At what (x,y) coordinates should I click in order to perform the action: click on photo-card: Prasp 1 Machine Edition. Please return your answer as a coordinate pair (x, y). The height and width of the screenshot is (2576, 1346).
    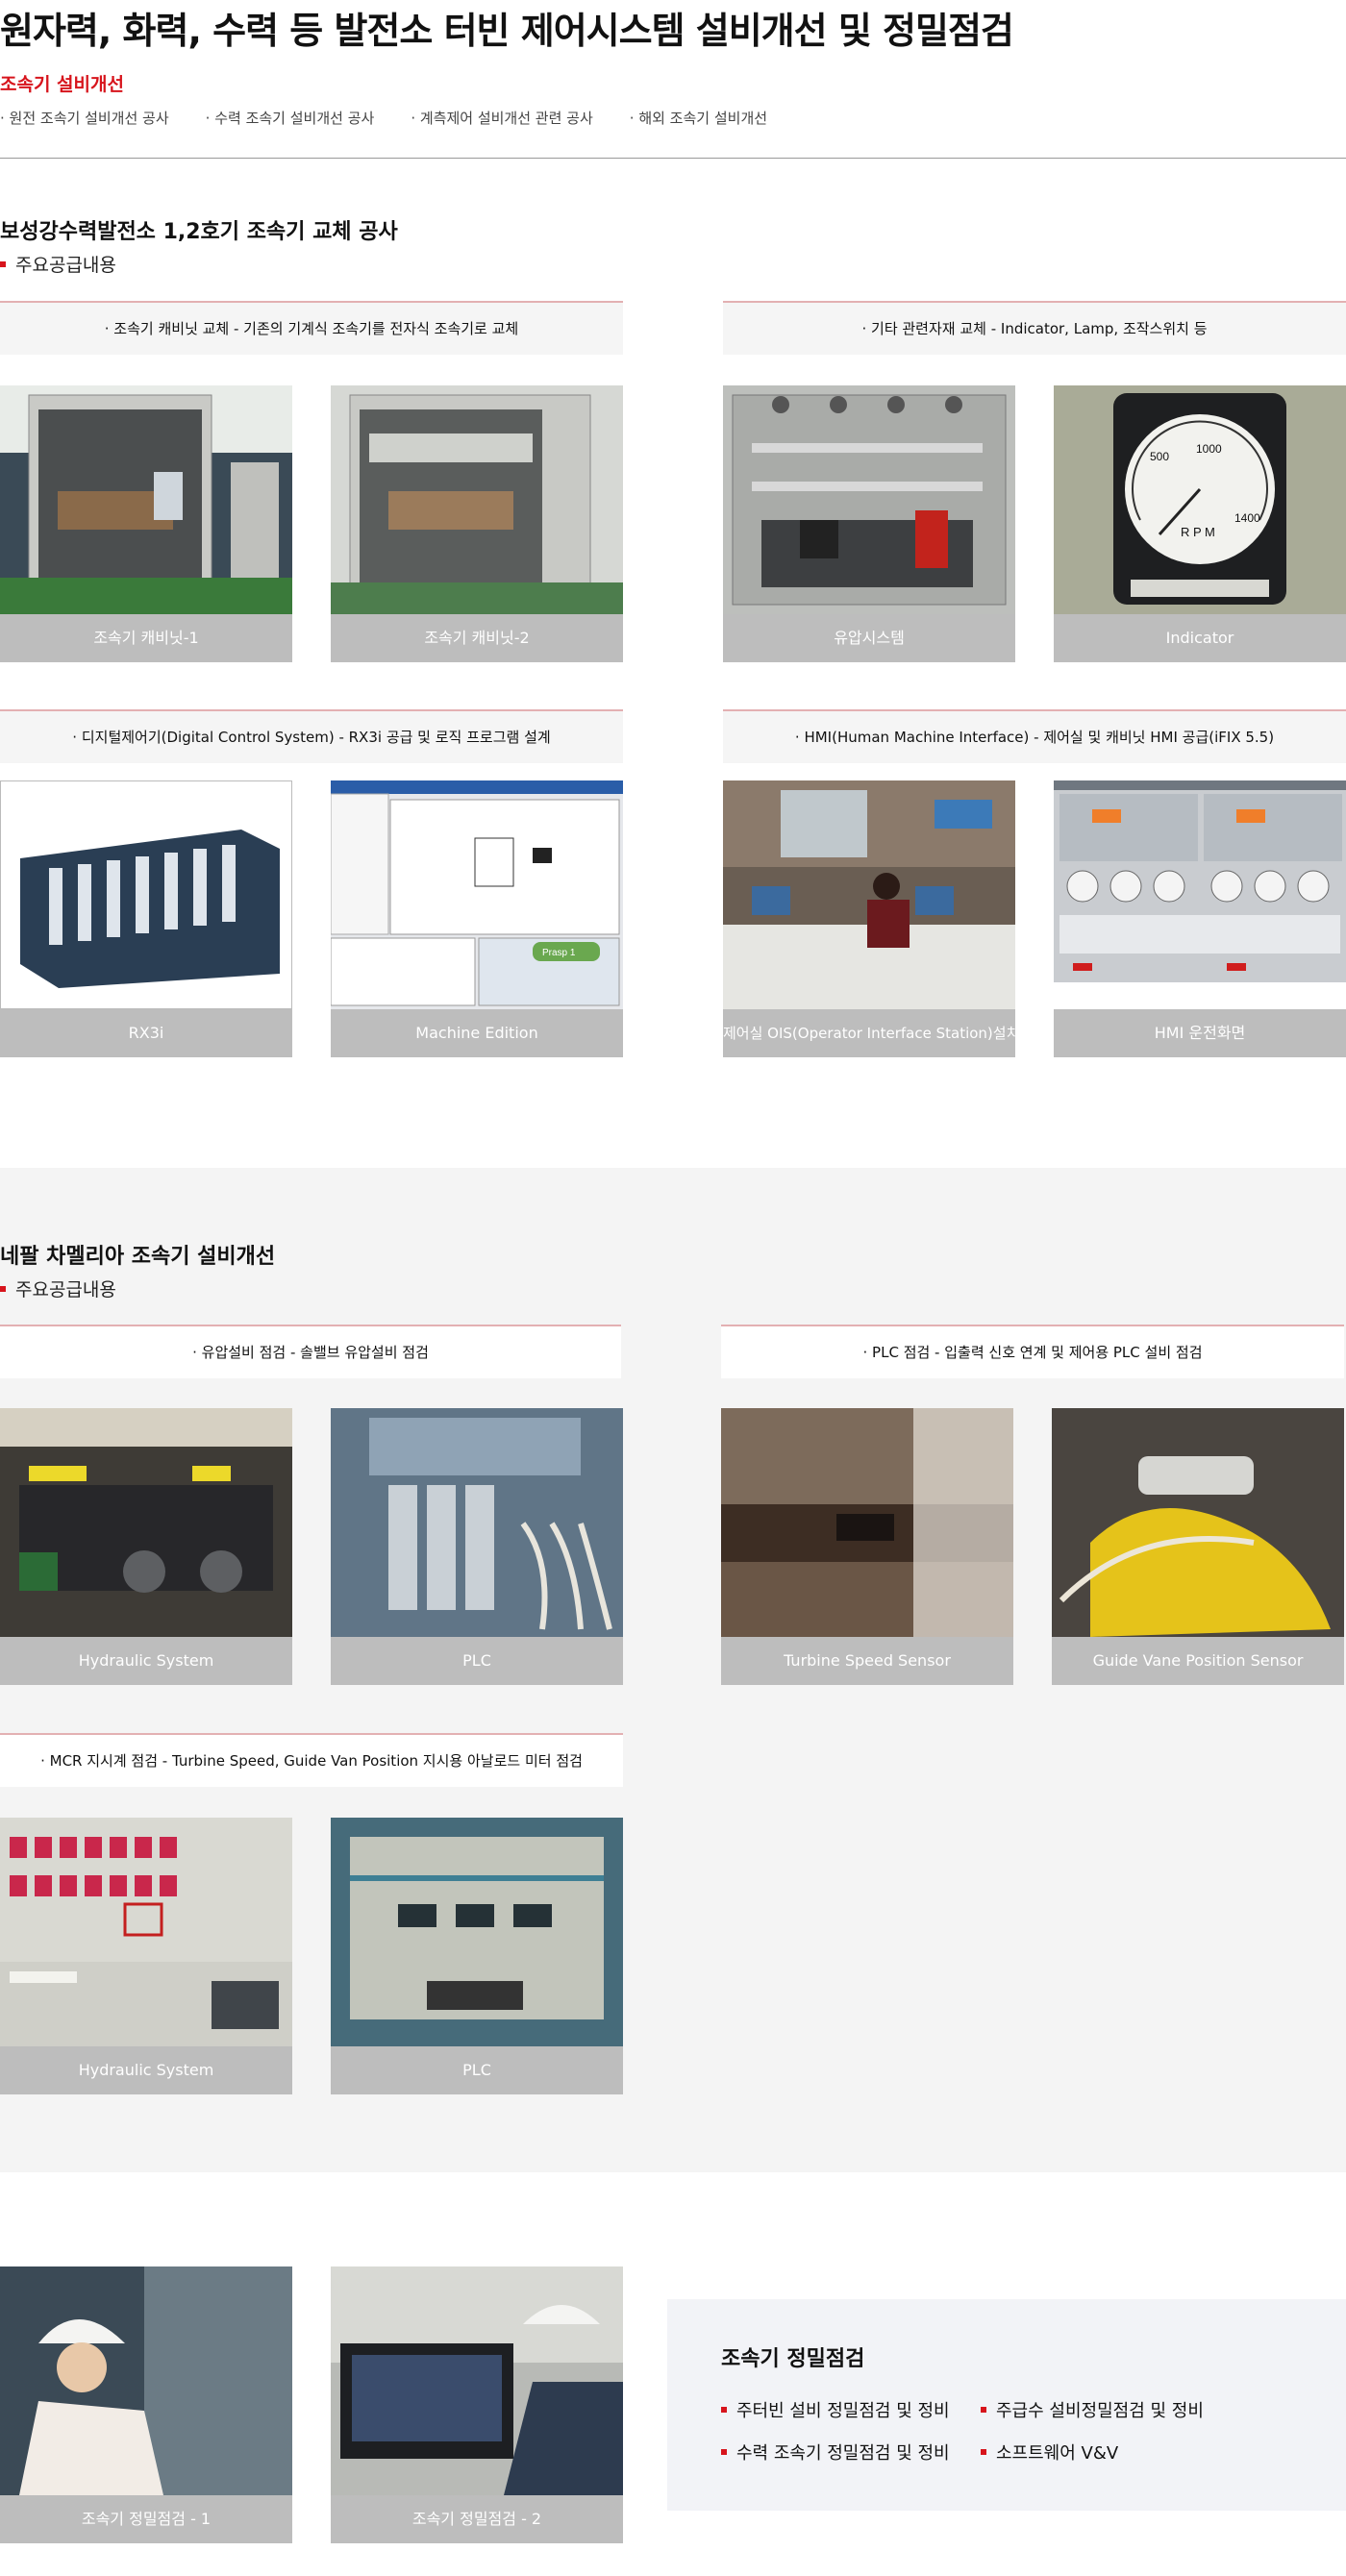
    Looking at the image, I should click on (477, 918).